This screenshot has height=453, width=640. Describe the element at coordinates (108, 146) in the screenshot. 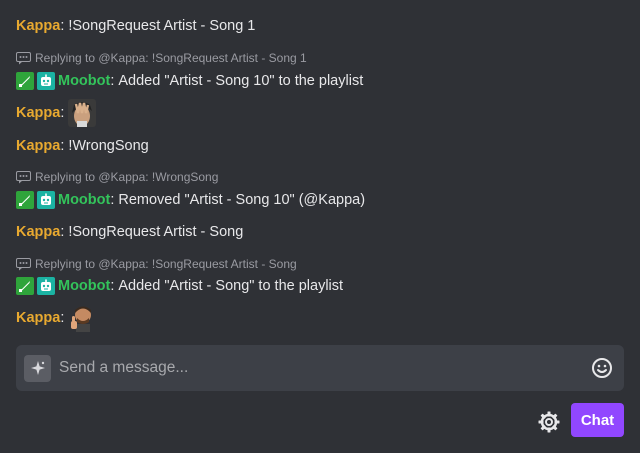

I see `message-text: !WrongSong` at that location.